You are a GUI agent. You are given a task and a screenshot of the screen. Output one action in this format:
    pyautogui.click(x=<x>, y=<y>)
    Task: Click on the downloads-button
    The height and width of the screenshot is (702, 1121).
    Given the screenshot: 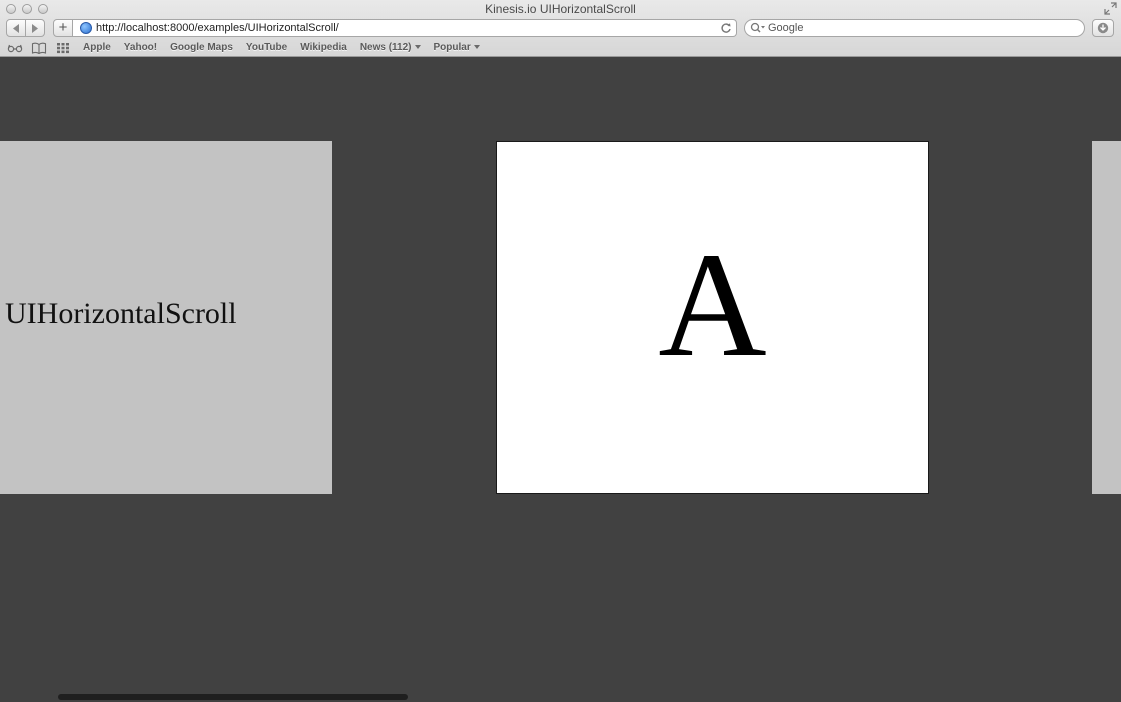 What is the action you would take?
    pyautogui.click(x=1103, y=28)
    